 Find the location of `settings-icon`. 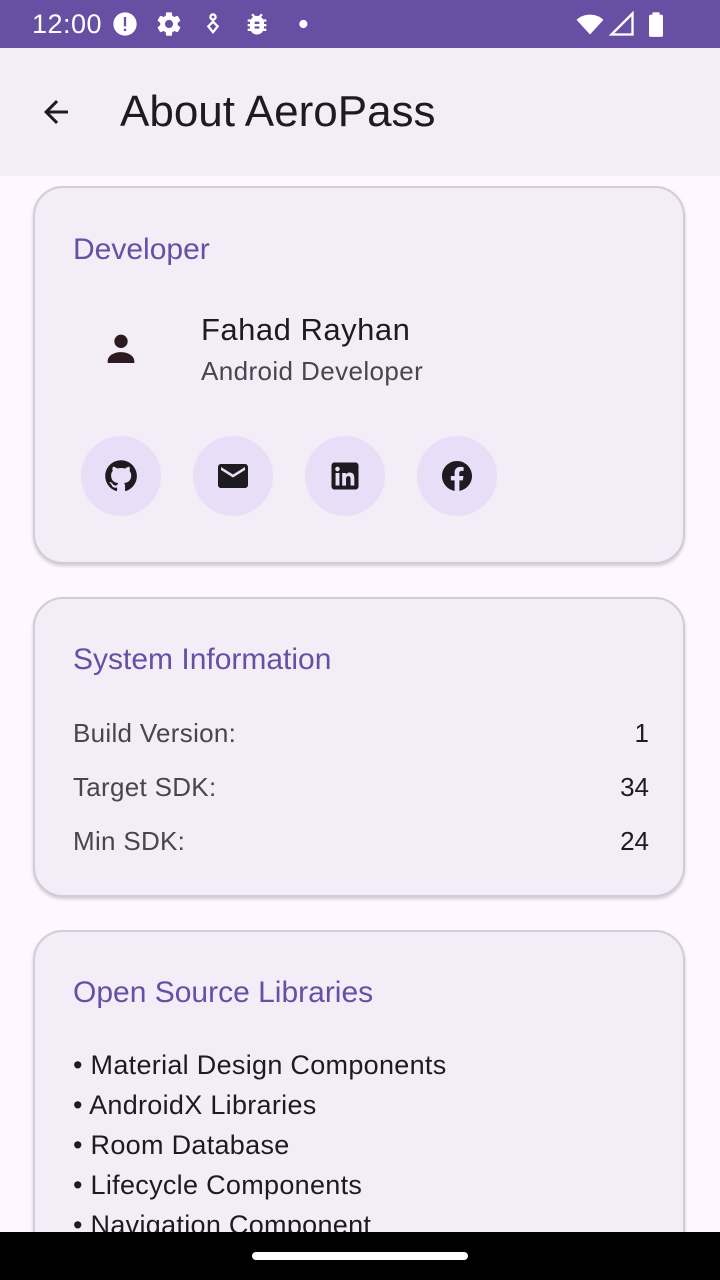

settings-icon is located at coordinates (169, 24).